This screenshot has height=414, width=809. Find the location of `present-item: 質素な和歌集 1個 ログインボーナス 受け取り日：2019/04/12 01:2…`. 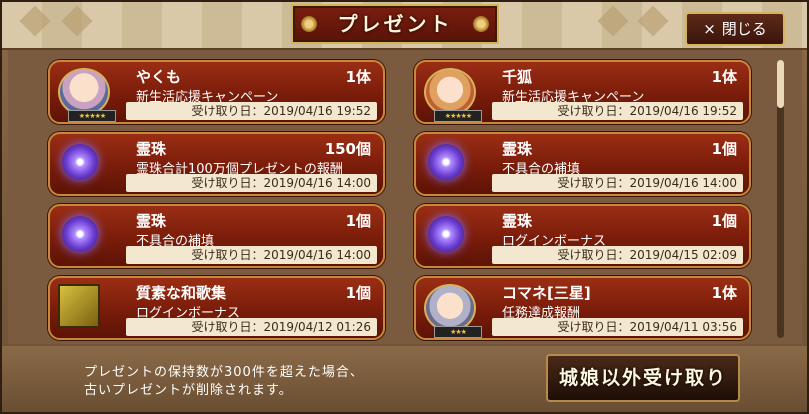

present-item: 質素な和歌集 1個 ログインボーナス 受け取り日：2019/04/12 01:2… is located at coordinates (216, 308).